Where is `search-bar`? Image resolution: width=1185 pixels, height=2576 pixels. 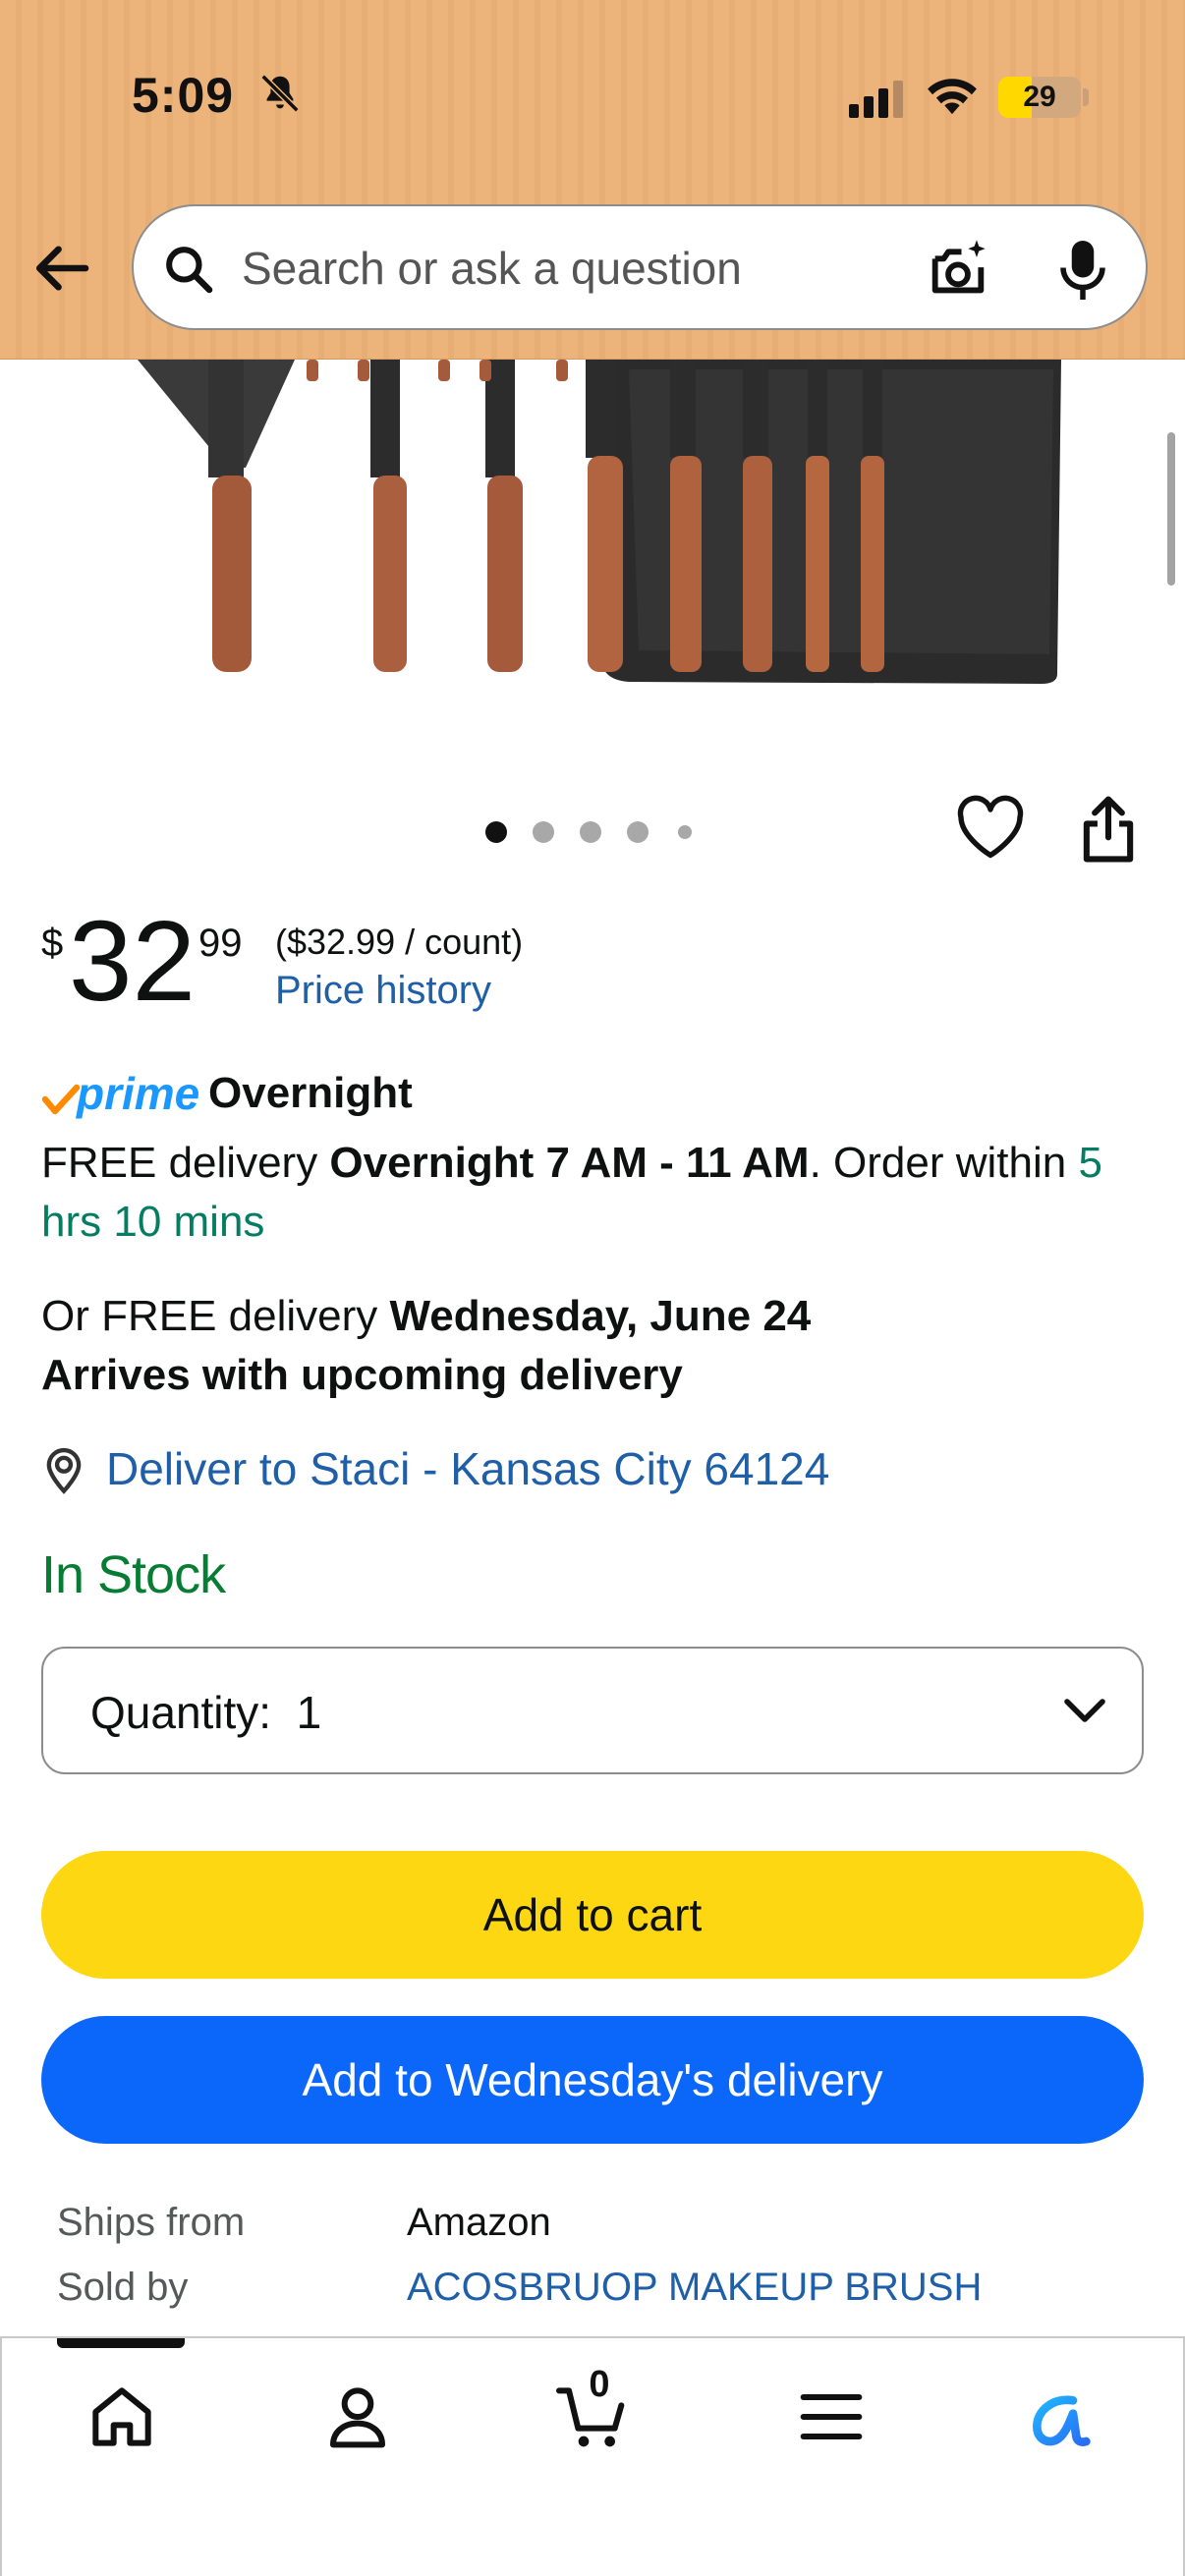 search-bar is located at coordinates (640, 267).